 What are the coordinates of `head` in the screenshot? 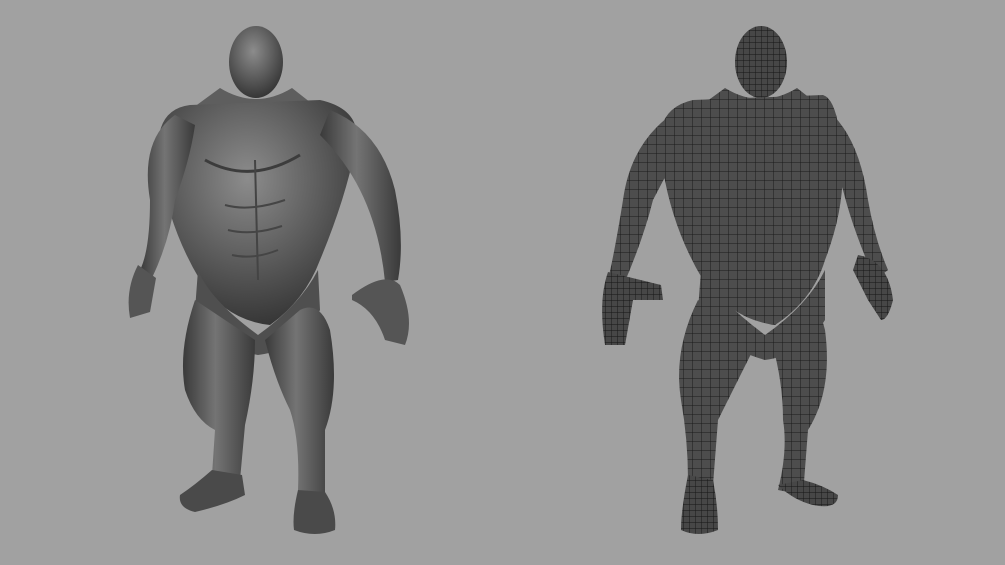 It's located at (256, 62).